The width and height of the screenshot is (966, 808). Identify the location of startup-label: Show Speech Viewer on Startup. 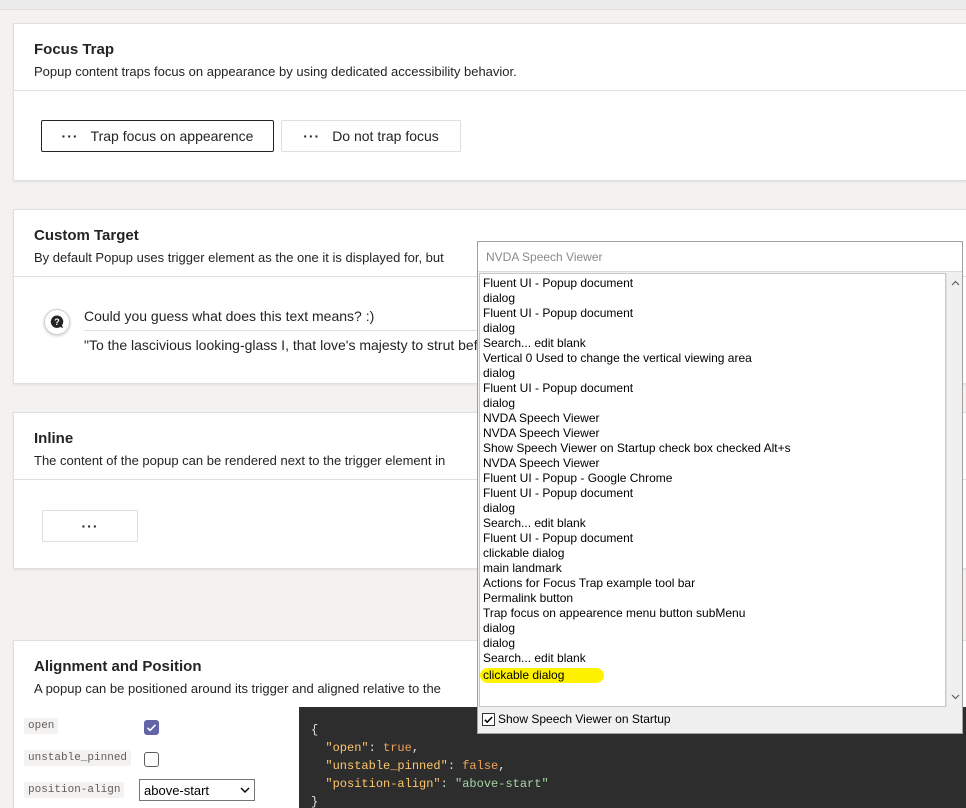
(584, 719).